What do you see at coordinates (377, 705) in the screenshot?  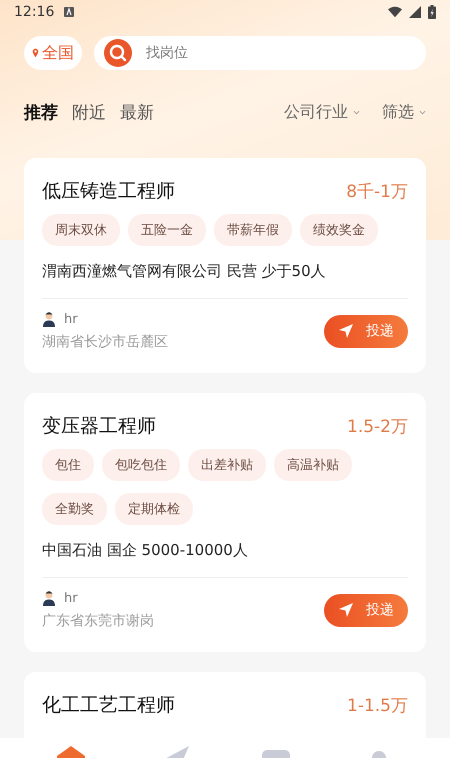 I see `salary: 1-1.5万` at bounding box center [377, 705].